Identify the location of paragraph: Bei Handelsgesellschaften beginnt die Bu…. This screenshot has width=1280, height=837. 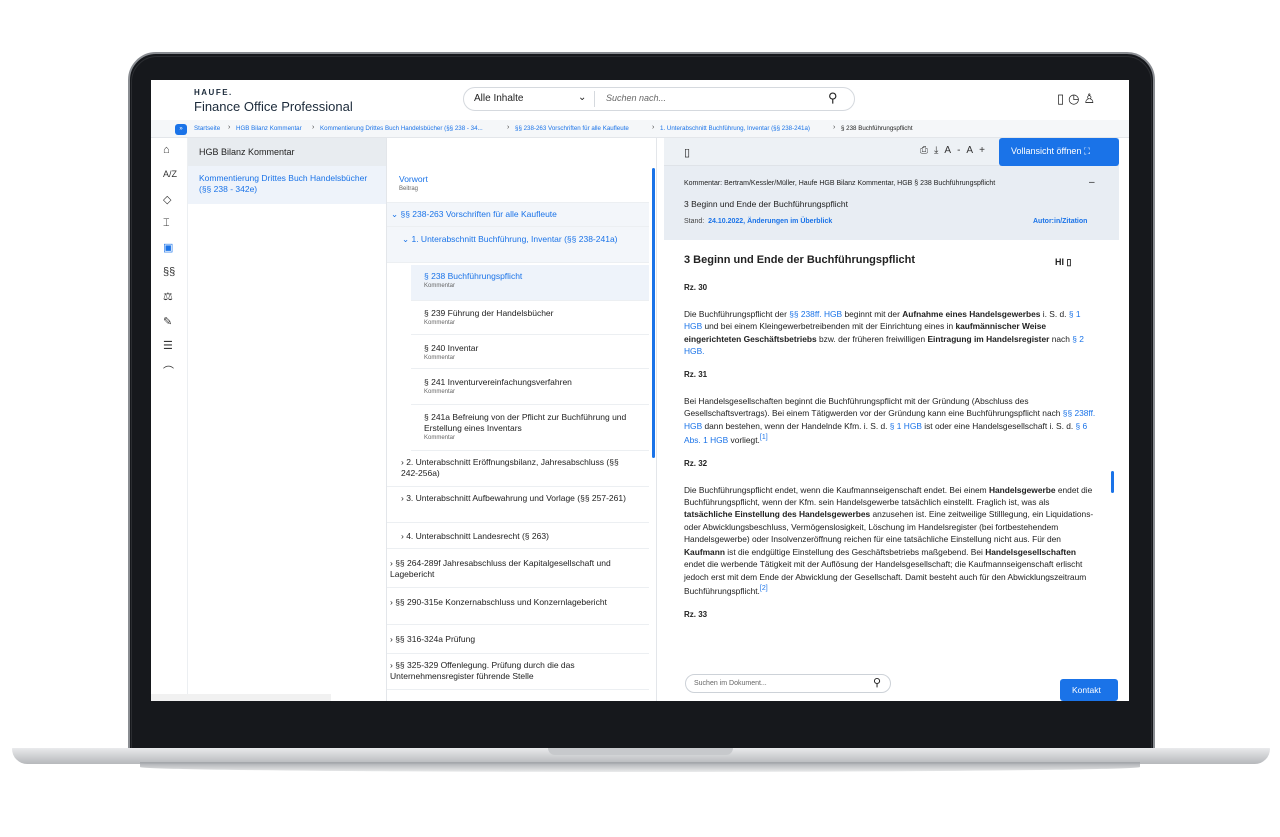
(890, 420).